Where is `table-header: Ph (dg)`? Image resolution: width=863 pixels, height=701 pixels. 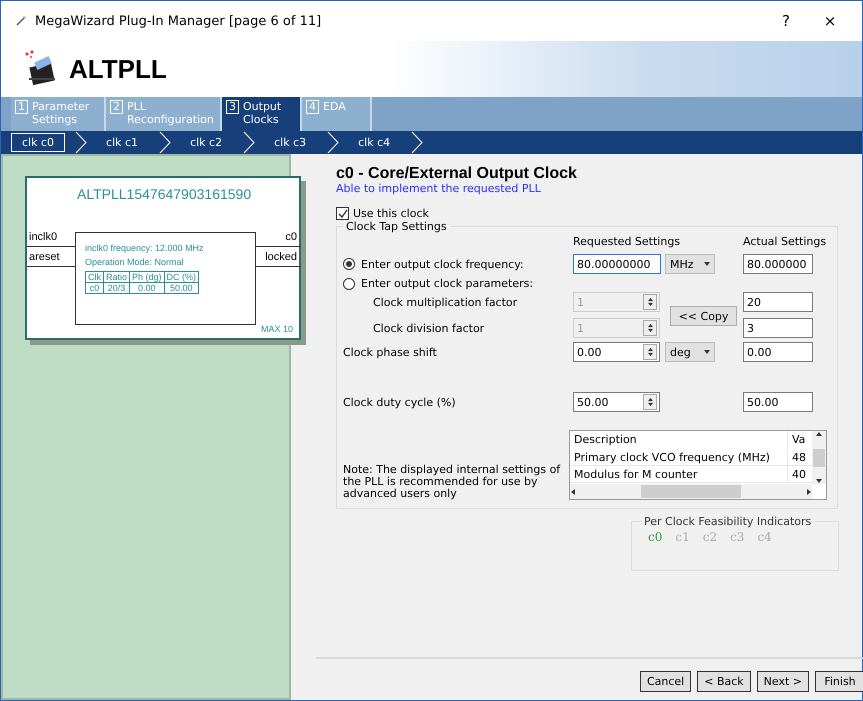 table-header: Ph (dg) is located at coordinates (147, 277).